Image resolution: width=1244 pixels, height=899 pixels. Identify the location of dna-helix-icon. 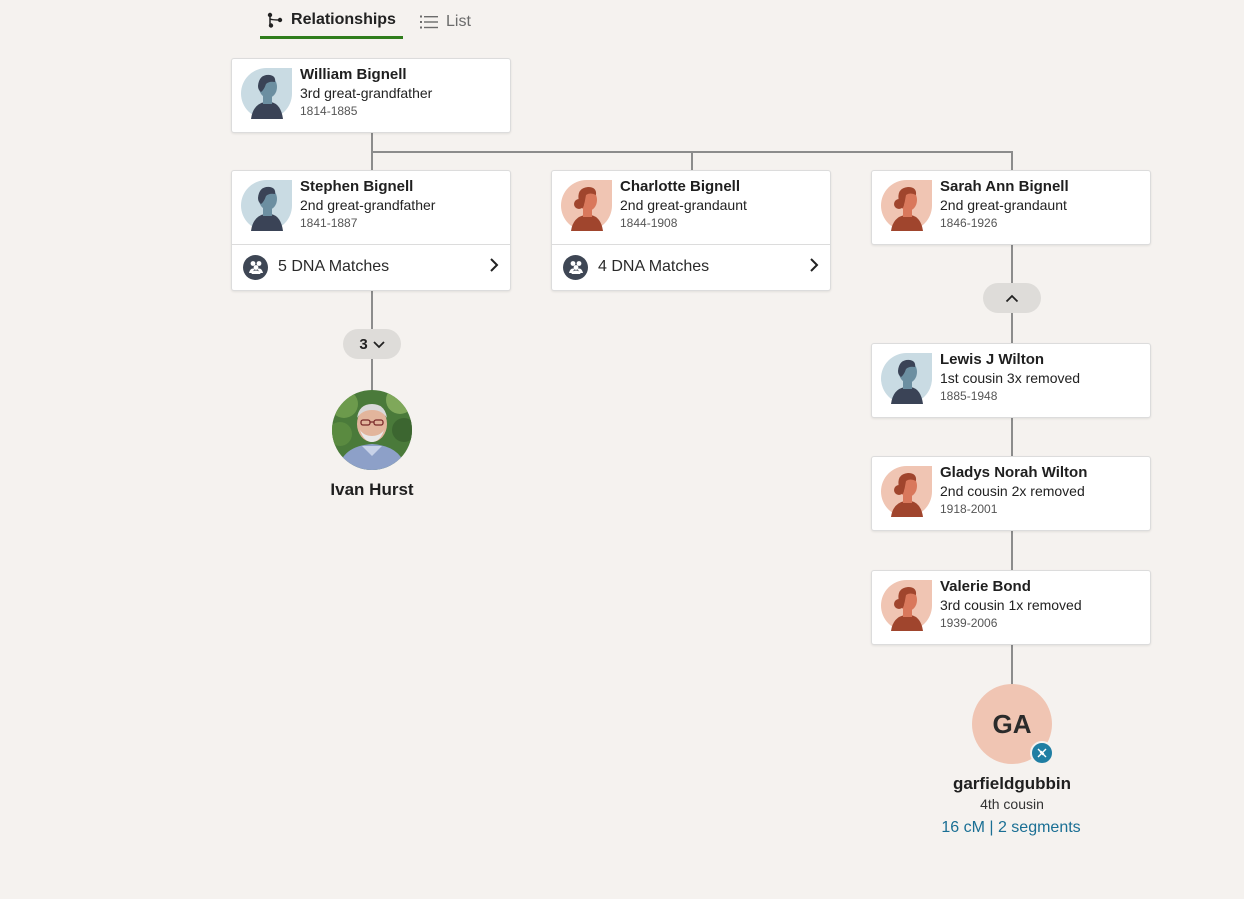
(1042, 753).